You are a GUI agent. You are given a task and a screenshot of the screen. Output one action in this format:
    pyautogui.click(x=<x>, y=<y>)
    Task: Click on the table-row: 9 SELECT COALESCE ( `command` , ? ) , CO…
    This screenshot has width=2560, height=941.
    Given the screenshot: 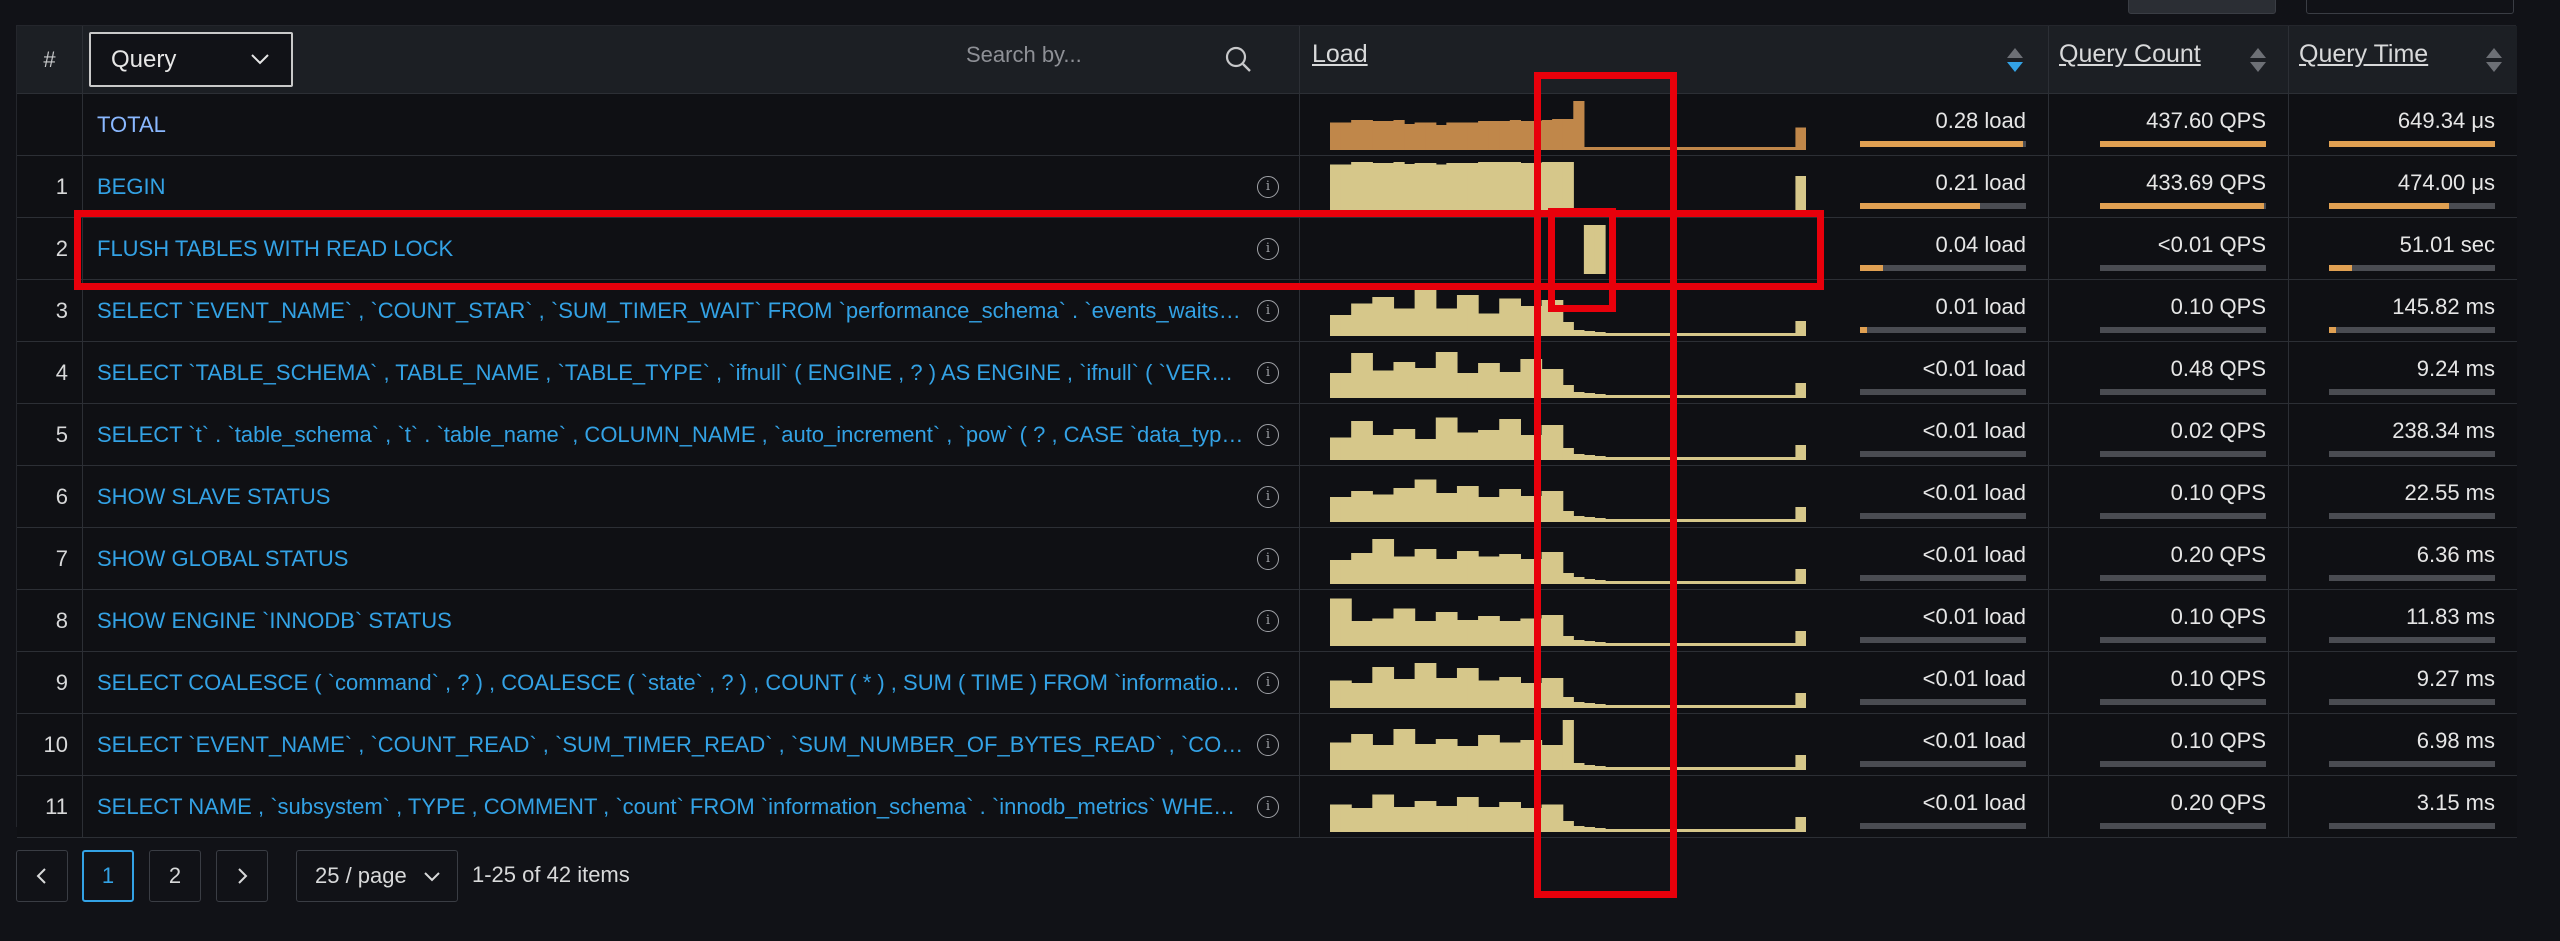 What is the action you would take?
    pyautogui.click(x=1267, y=683)
    